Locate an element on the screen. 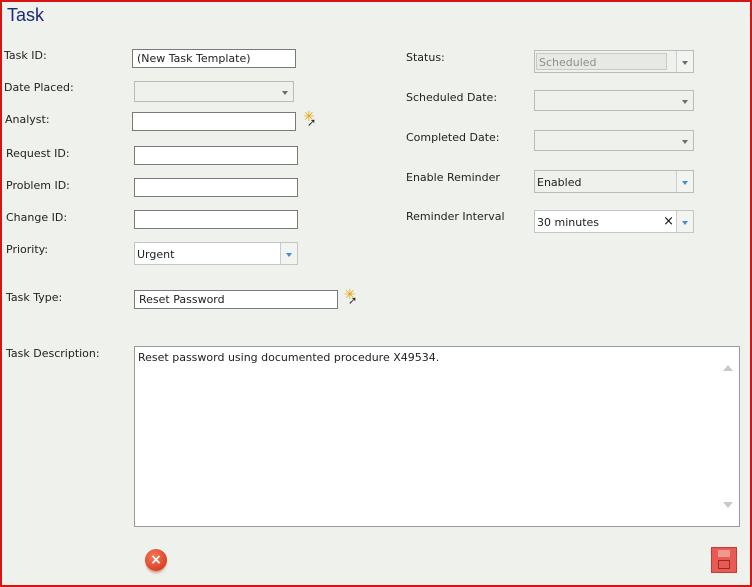 This screenshot has width=752, height=587. enable-reminder-dropdown-arrow-icon is located at coordinates (684, 181).